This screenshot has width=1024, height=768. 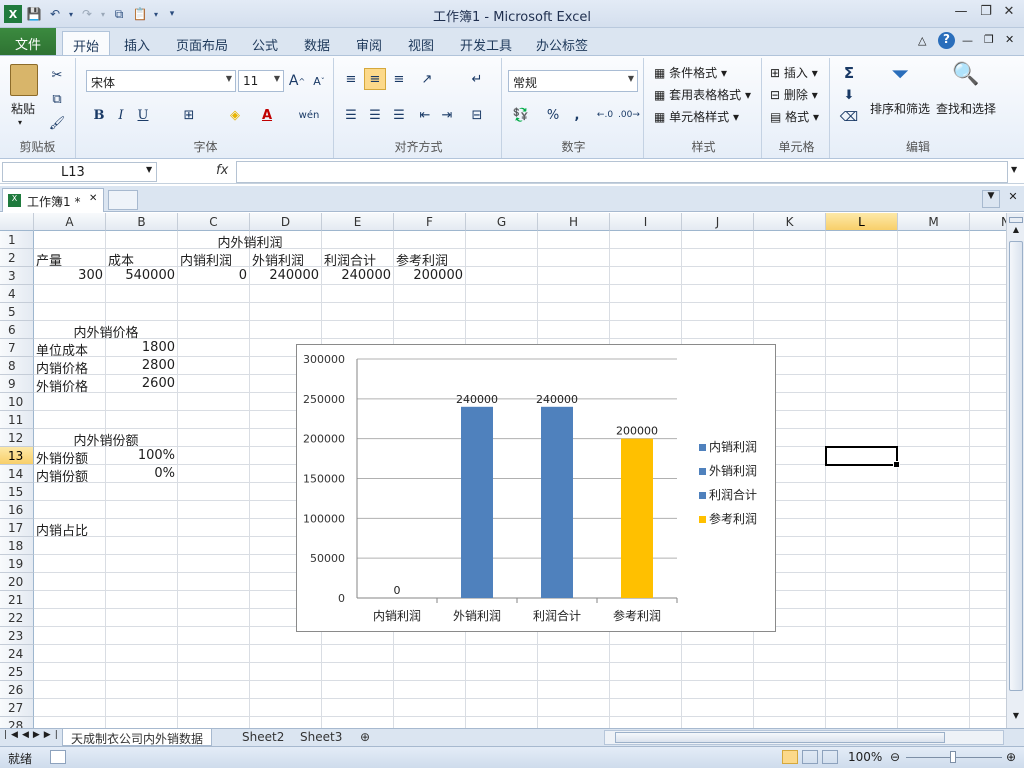 I want to click on decrease-decimal-icon: .00→, so click(x=629, y=115).